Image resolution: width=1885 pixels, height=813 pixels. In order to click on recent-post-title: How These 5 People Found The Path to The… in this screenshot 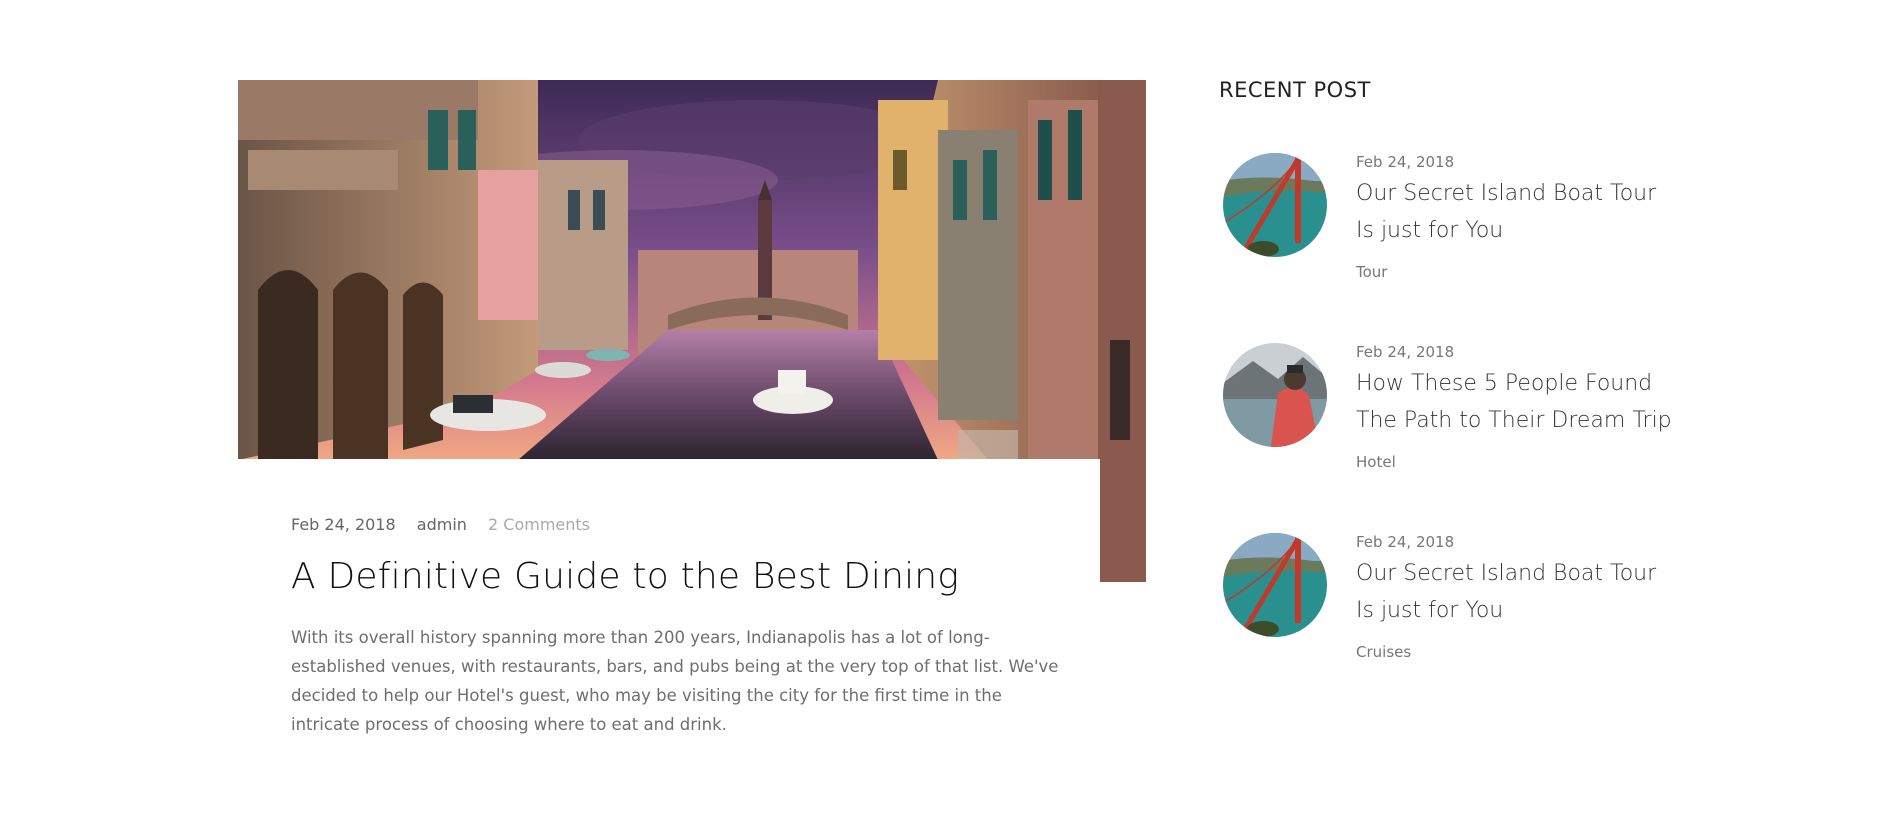, I will do `click(1516, 402)`.